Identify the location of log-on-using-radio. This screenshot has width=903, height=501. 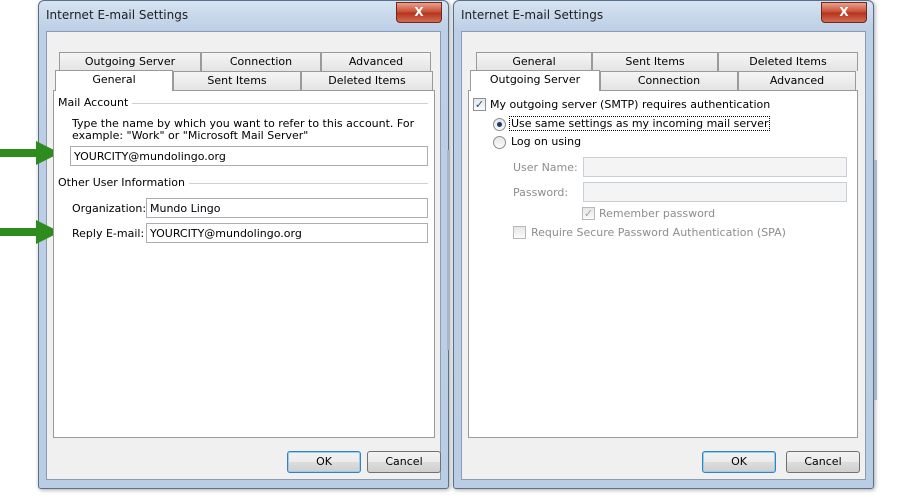
(499, 142).